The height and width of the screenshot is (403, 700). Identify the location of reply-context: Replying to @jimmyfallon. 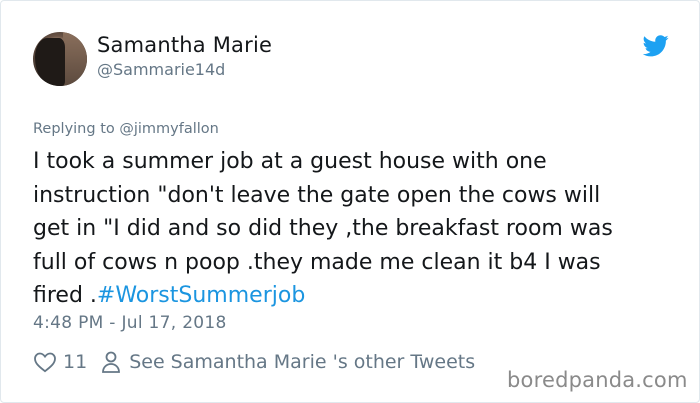
(126, 129).